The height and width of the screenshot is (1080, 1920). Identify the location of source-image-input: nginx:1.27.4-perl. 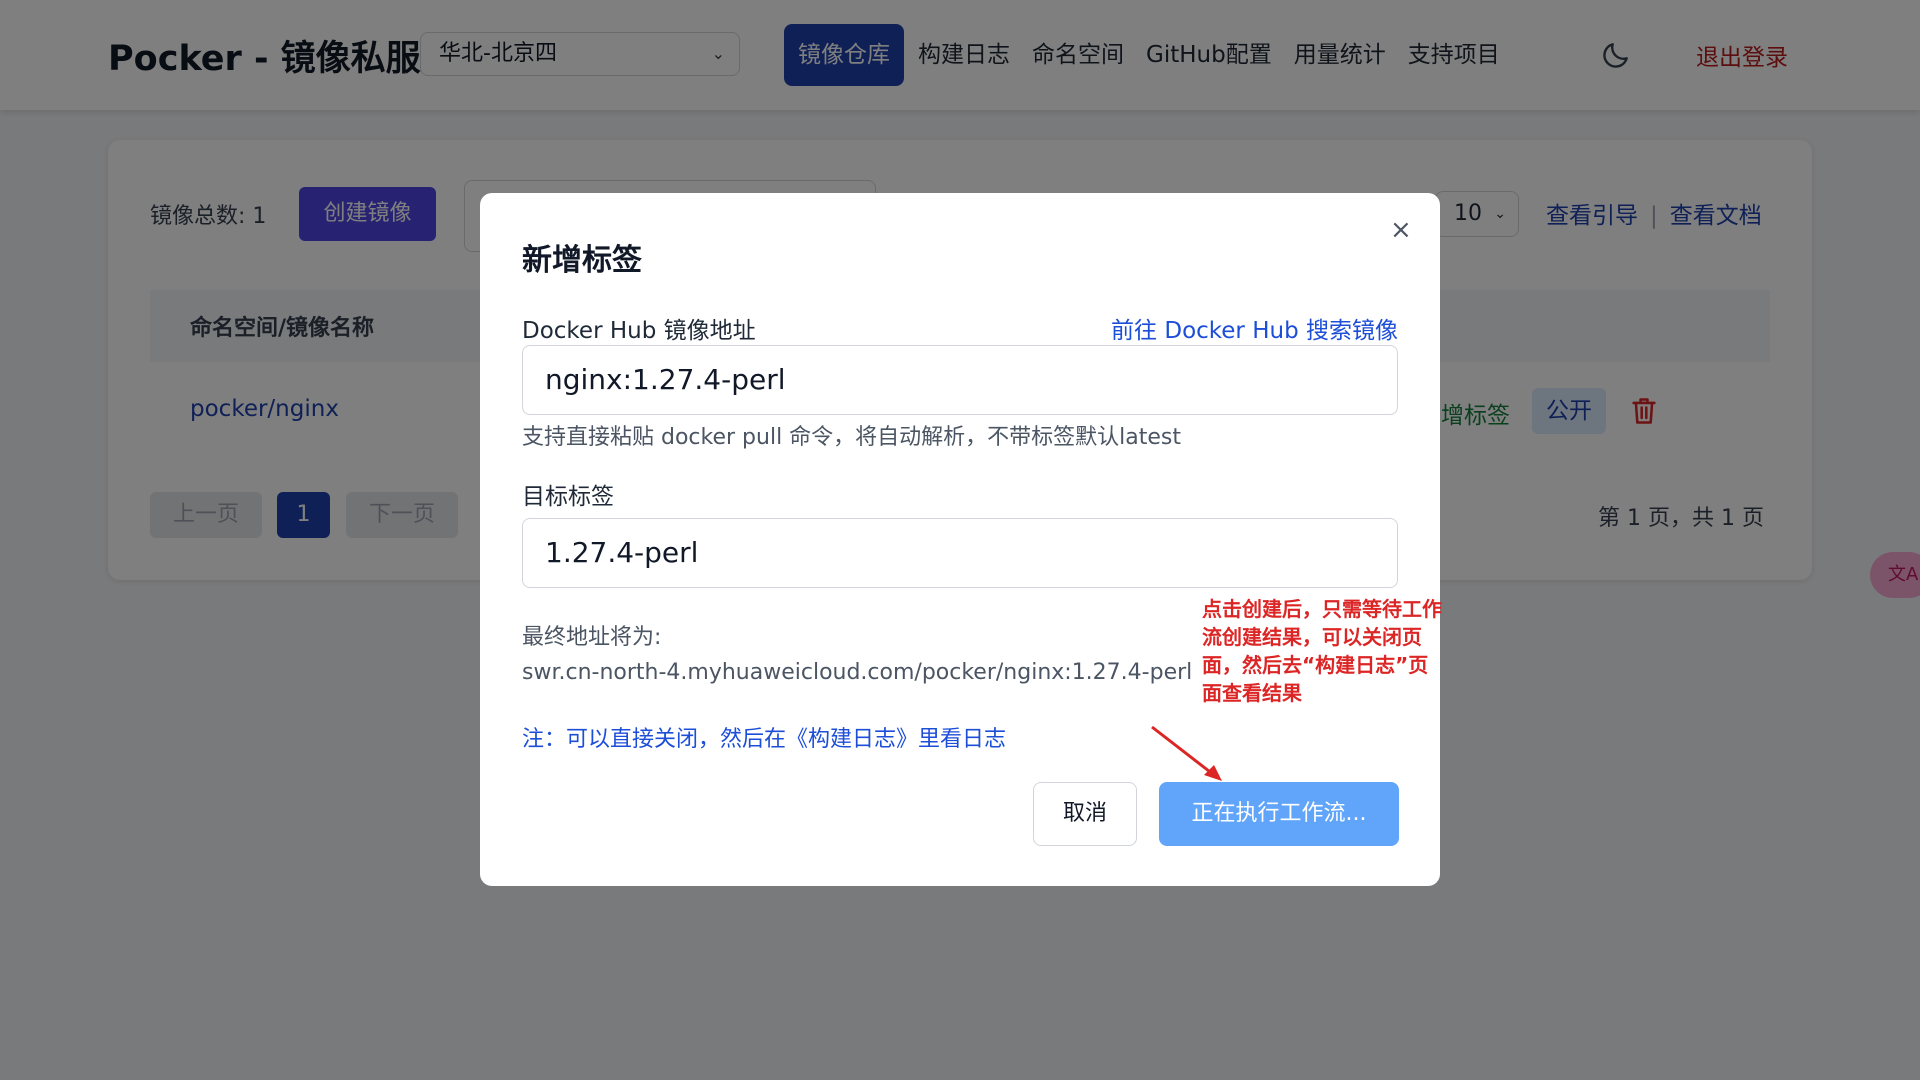
(960, 380).